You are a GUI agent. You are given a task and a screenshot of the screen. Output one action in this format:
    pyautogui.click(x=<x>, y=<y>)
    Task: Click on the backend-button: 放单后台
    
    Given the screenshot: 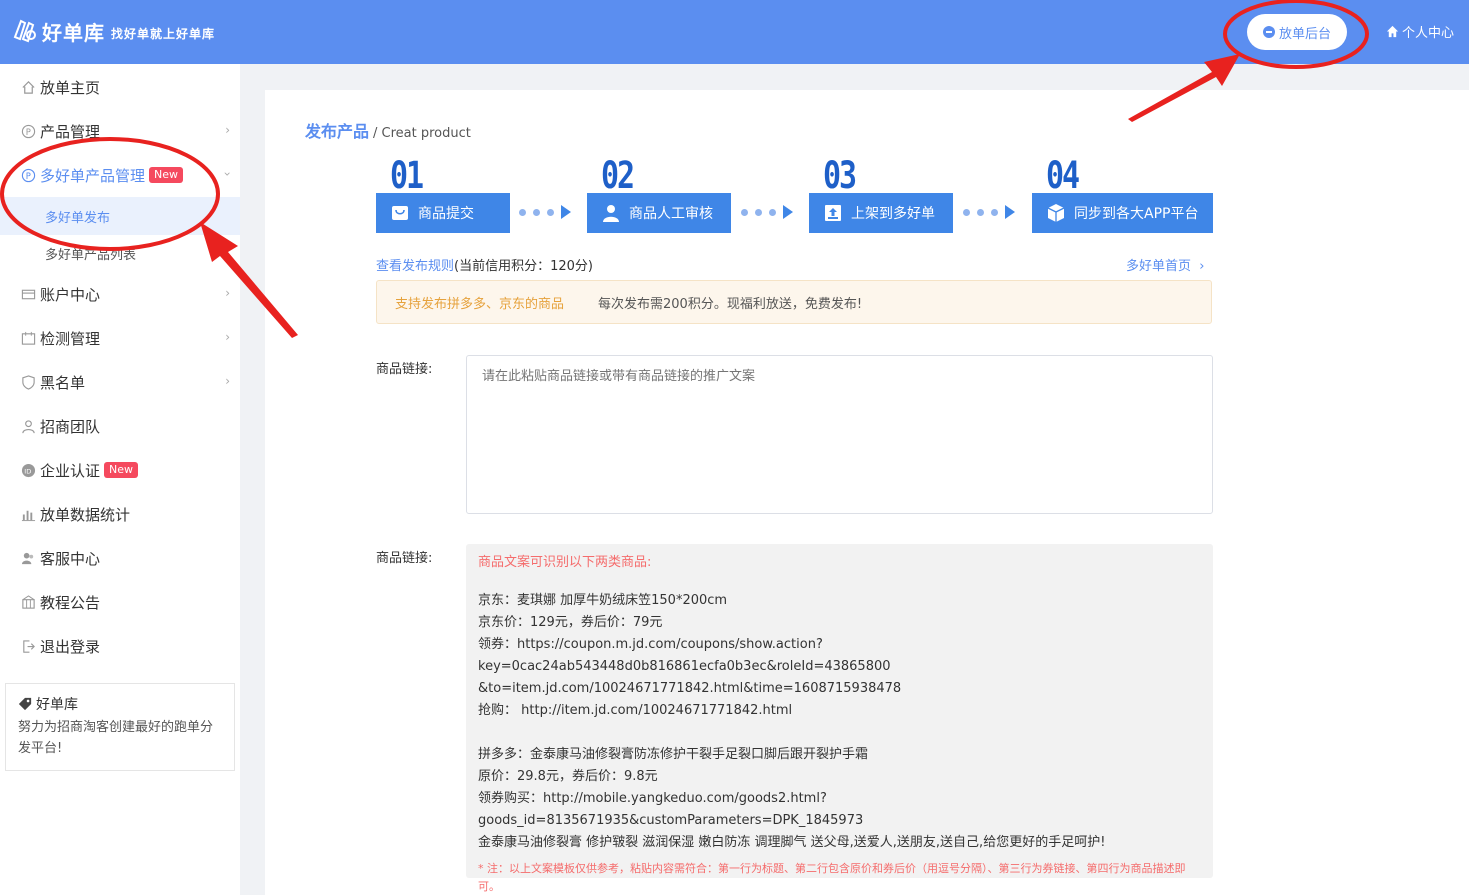 What is the action you would take?
    pyautogui.click(x=1297, y=32)
    